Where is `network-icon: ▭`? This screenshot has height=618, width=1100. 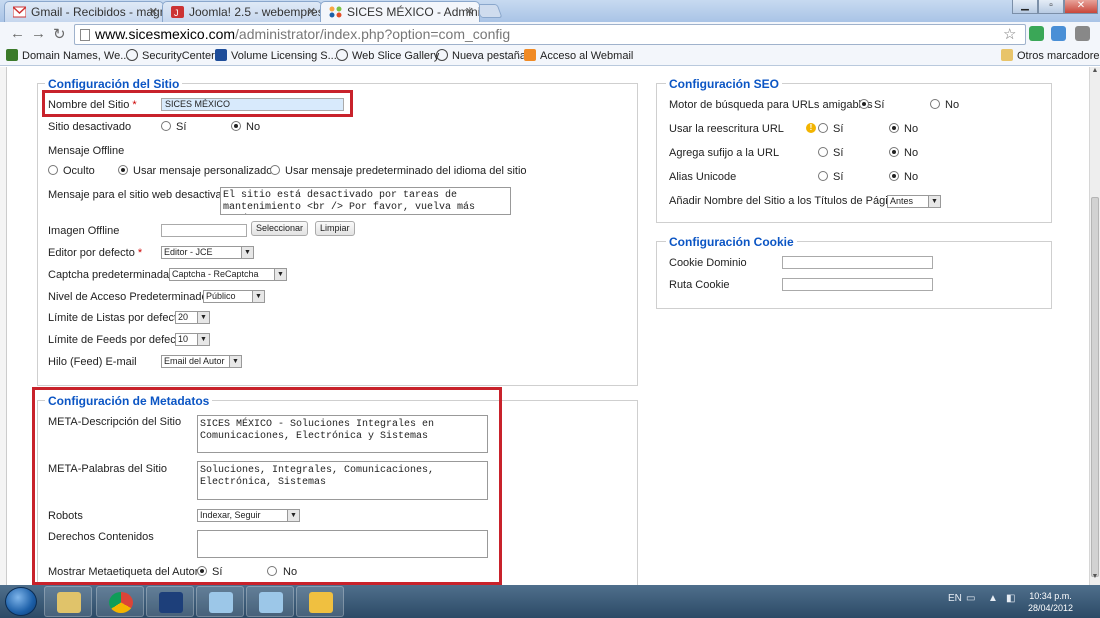
network-icon: ▭ is located at coordinates (970, 598).